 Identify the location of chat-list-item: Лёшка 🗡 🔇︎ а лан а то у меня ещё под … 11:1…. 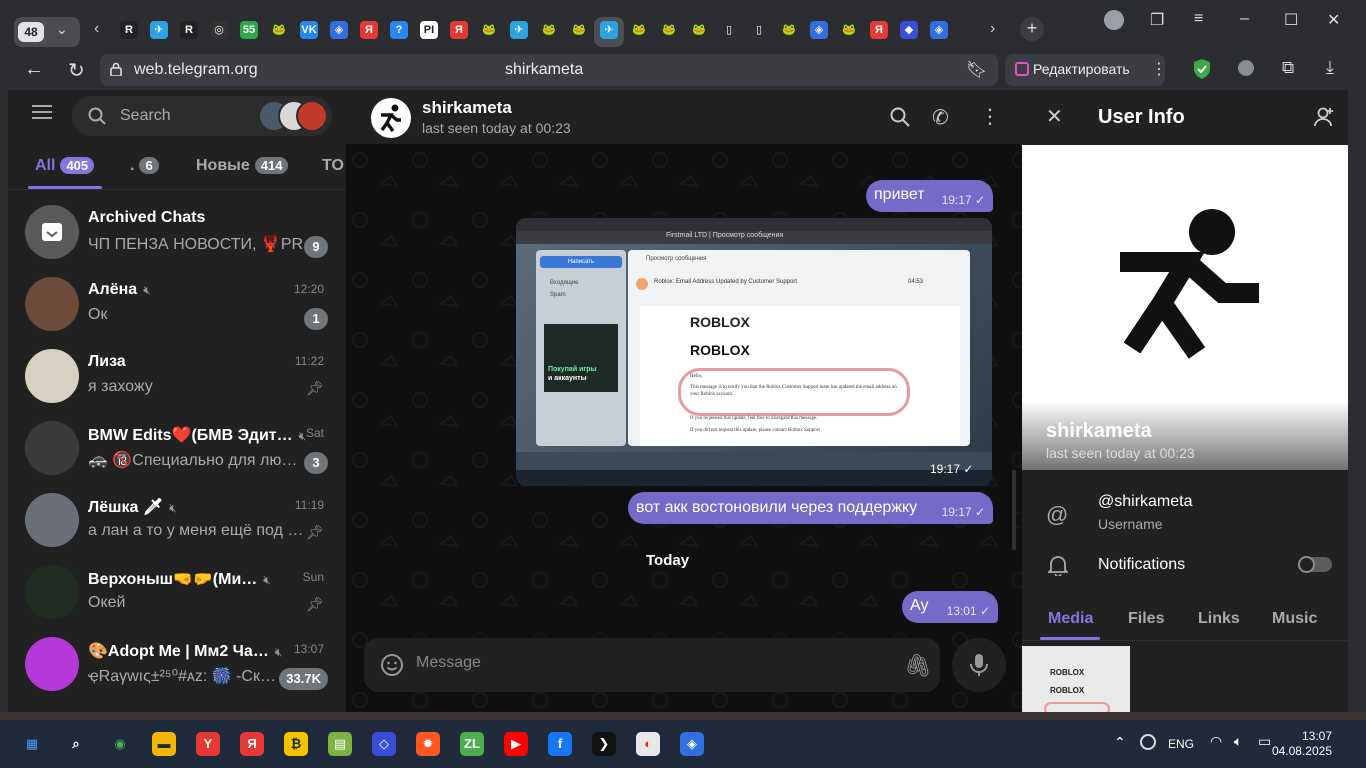
(177, 520).